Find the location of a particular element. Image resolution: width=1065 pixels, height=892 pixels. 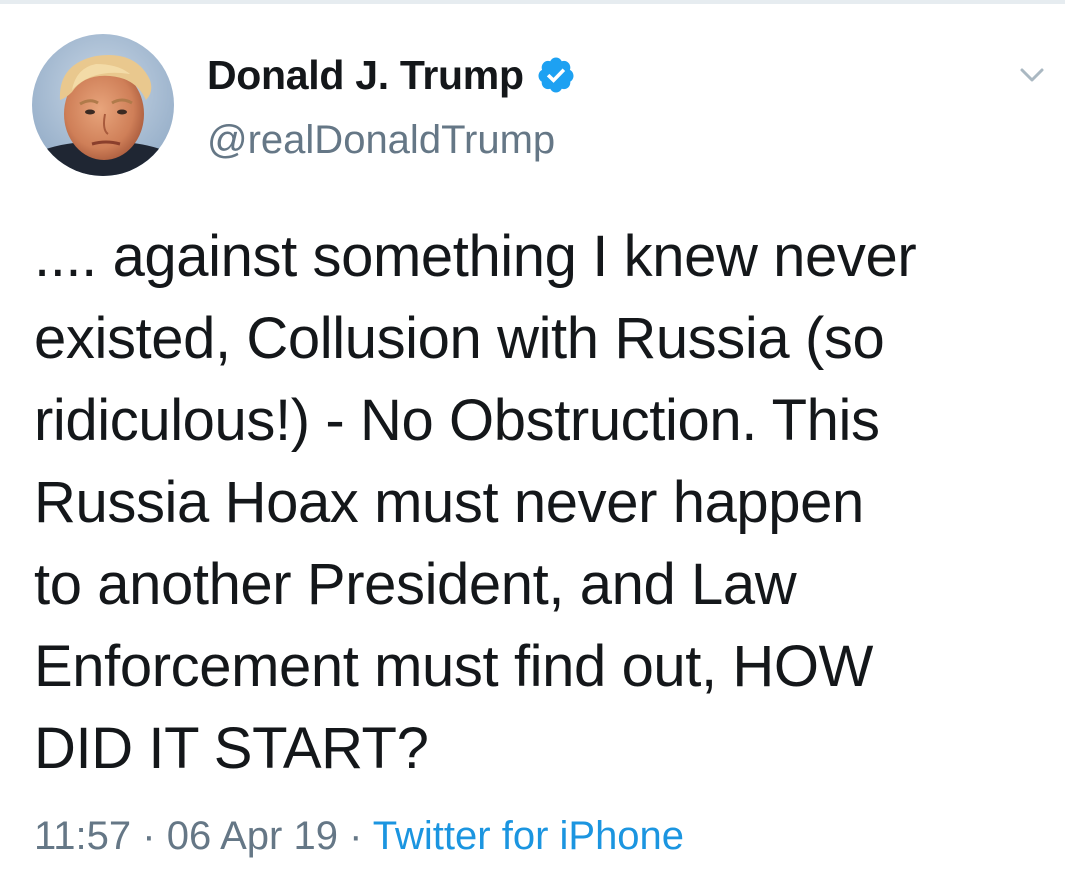

tweet-text-line: ridiculous!) - No Obstruction. This is located at coordinates (457, 420).